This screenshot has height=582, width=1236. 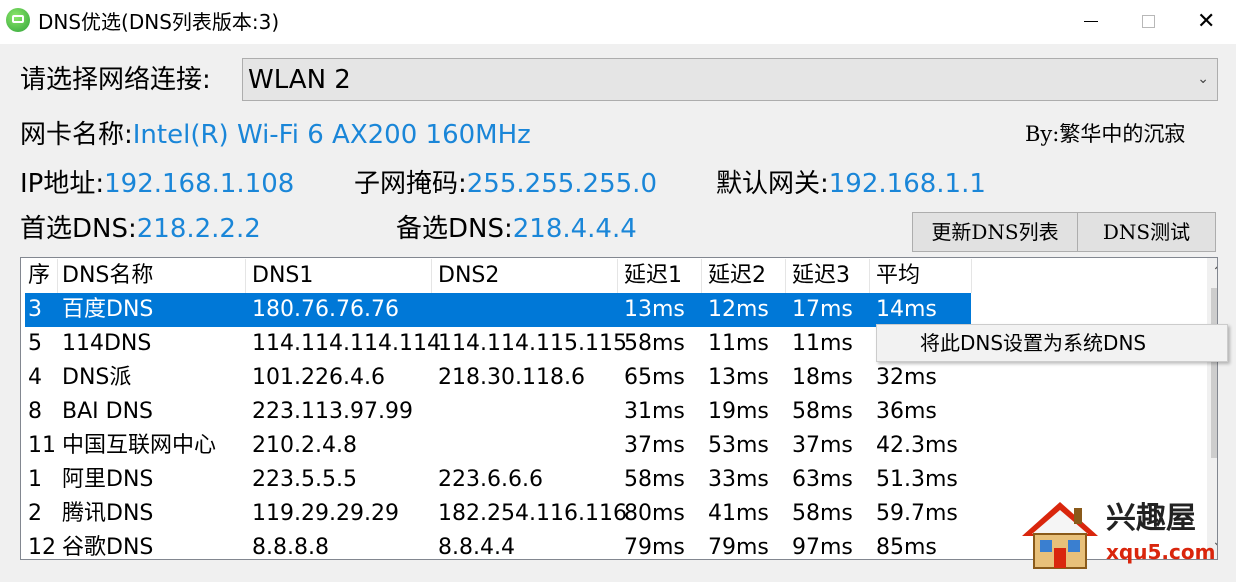 What do you see at coordinates (995, 232) in the screenshot?
I see `update-dns-list-button: 更新DNS列表` at bounding box center [995, 232].